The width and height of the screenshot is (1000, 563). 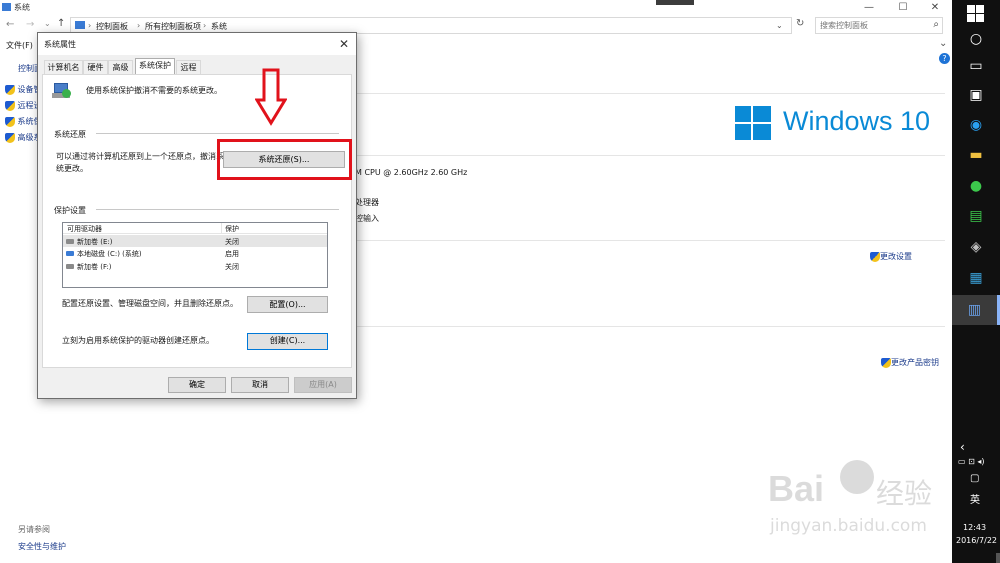 I want to click on table-row: 本地磁盘 (C:) (系统) 启用, so click(x=195, y=253).